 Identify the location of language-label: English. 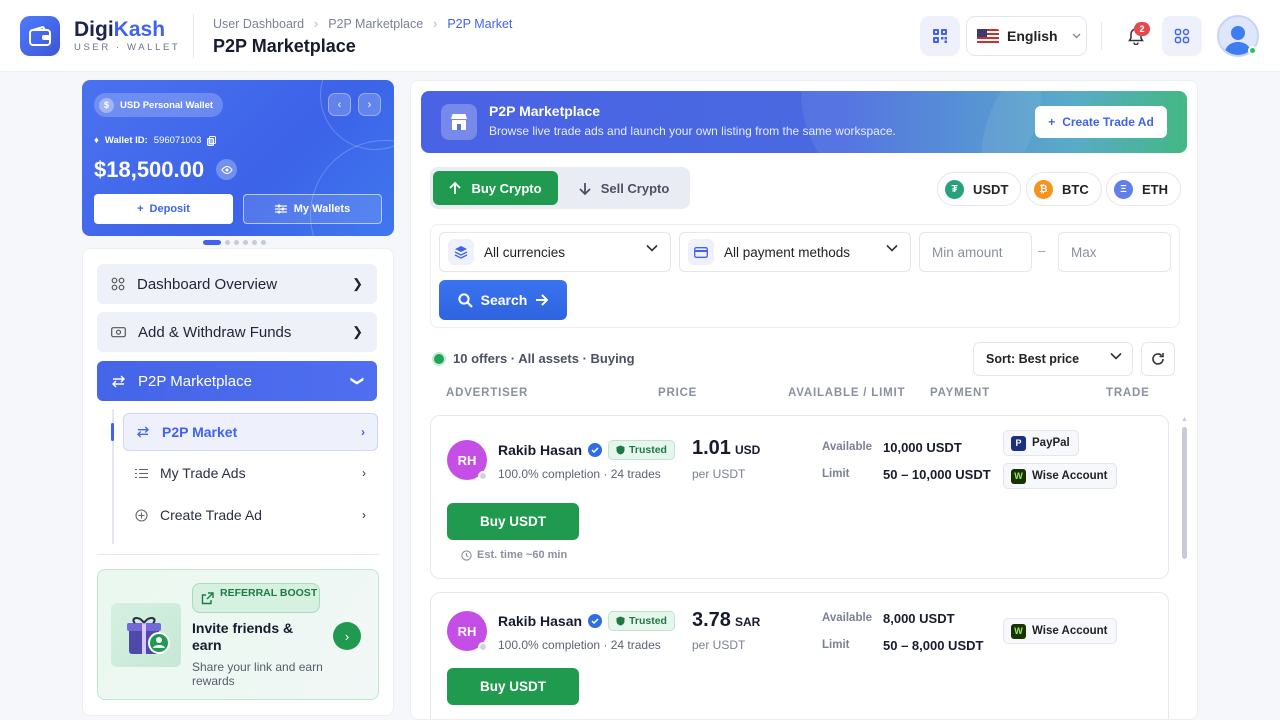
(1032, 36).